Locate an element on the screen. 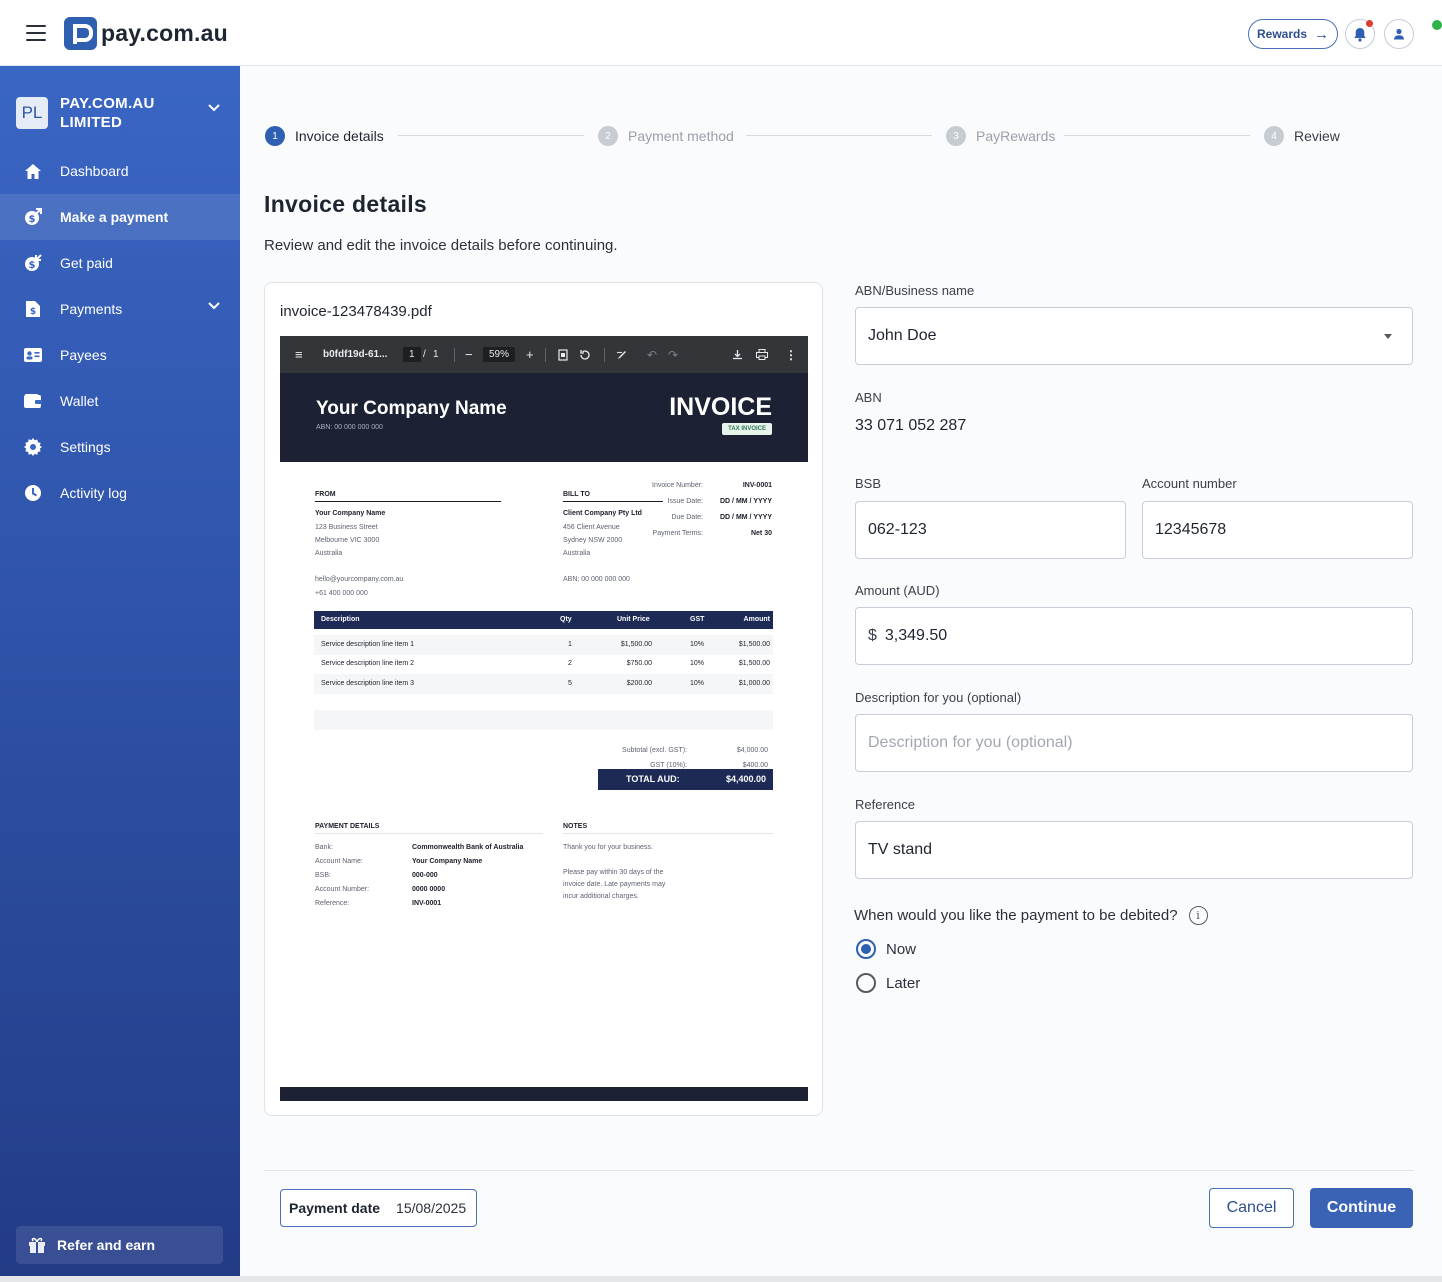 The image size is (1442, 1282). zoom-in-icon: + is located at coordinates (530, 354).